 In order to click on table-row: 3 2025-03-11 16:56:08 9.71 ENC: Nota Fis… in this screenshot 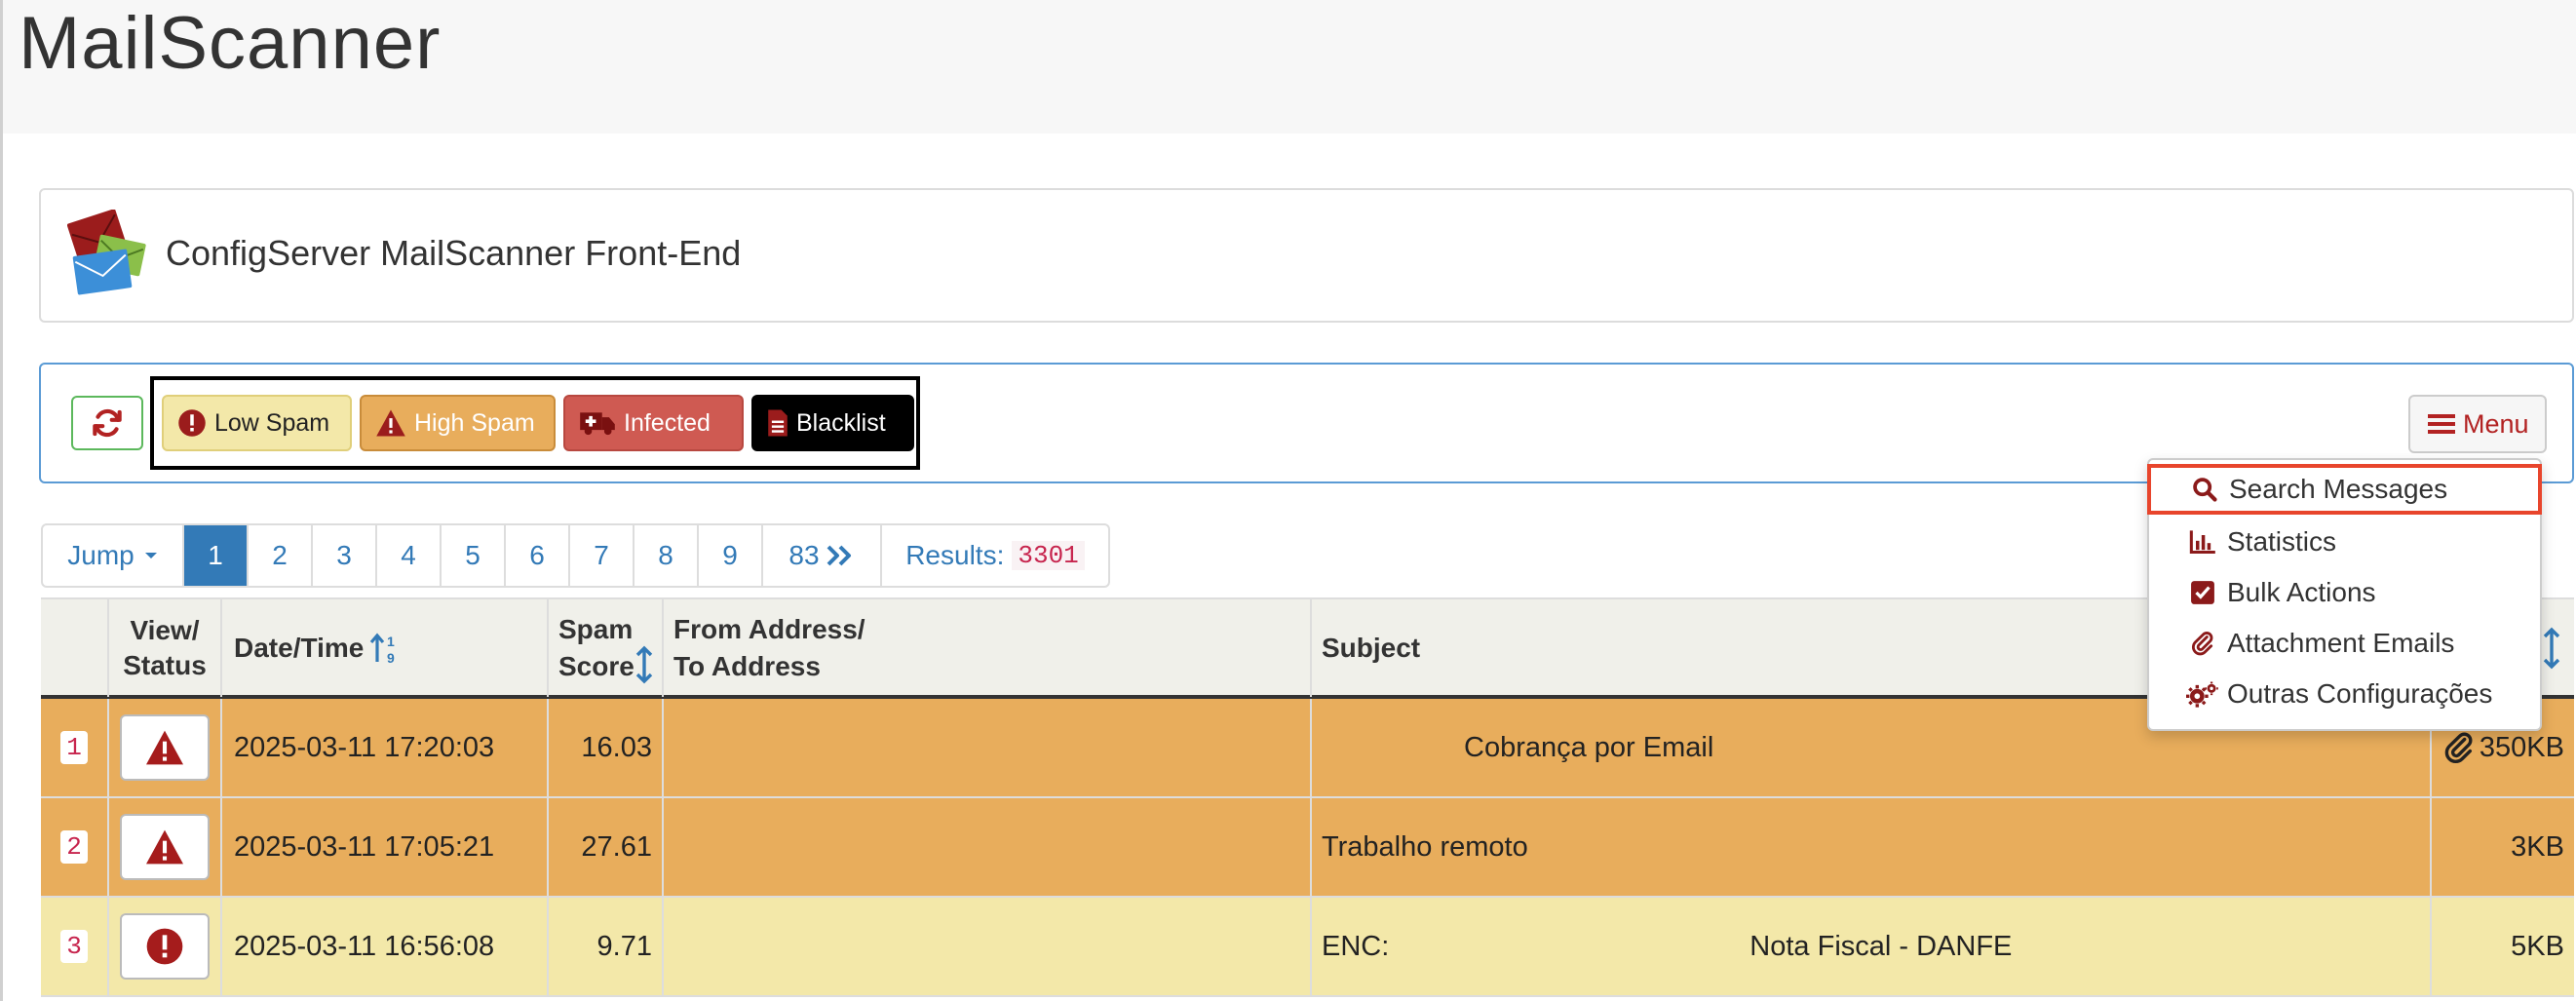, I will do `click(1307, 947)`.